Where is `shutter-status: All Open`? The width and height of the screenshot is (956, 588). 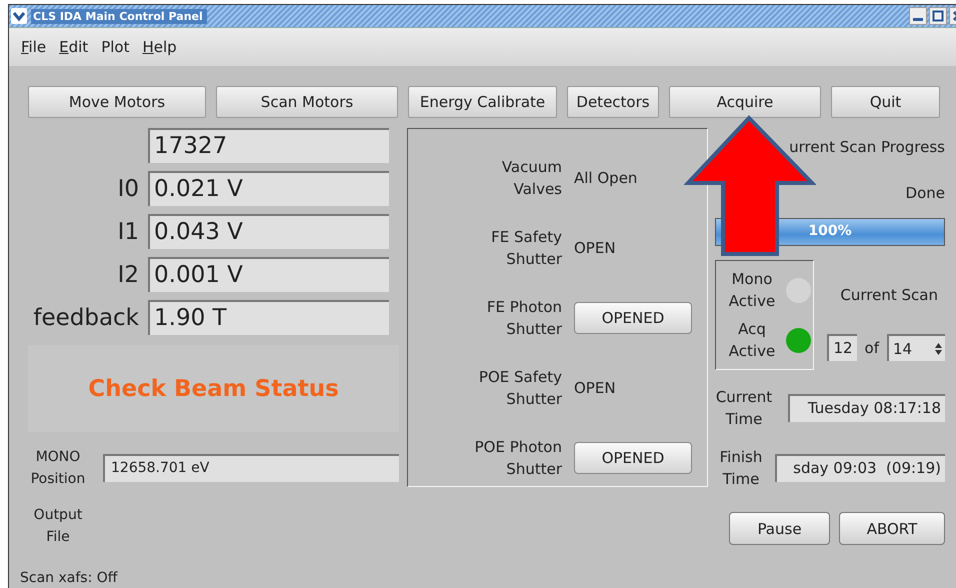
shutter-status: All Open is located at coordinates (606, 178).